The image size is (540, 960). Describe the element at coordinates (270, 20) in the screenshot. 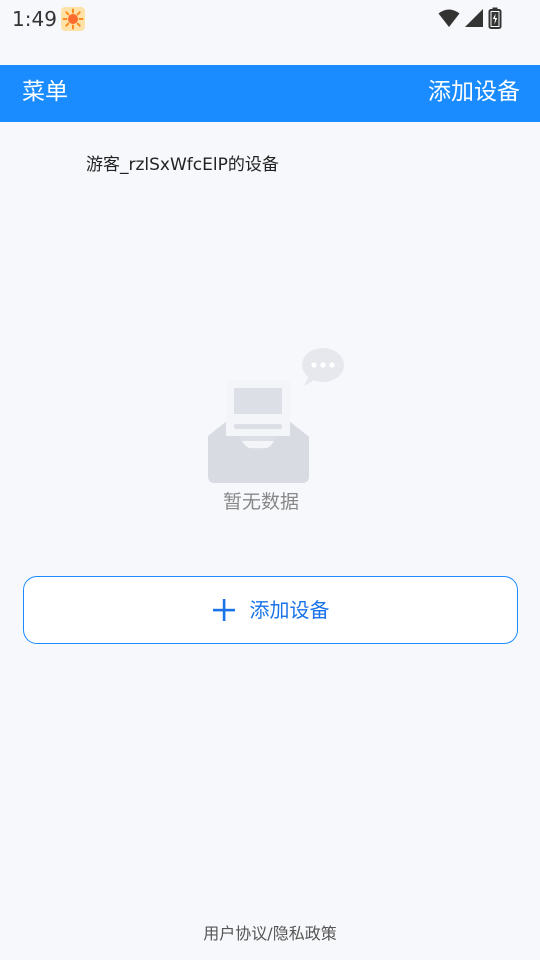

I see `status-bar: 1:49` at that location.